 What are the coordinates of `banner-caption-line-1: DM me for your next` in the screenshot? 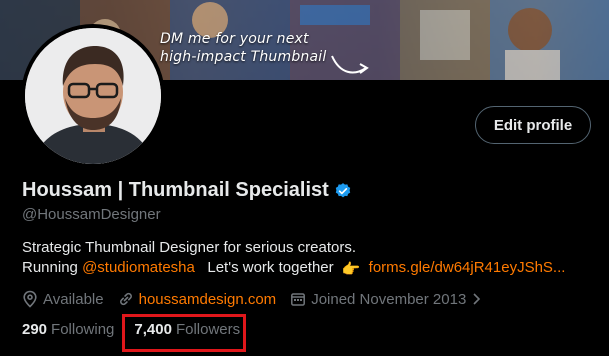 It's located at (234, 39).